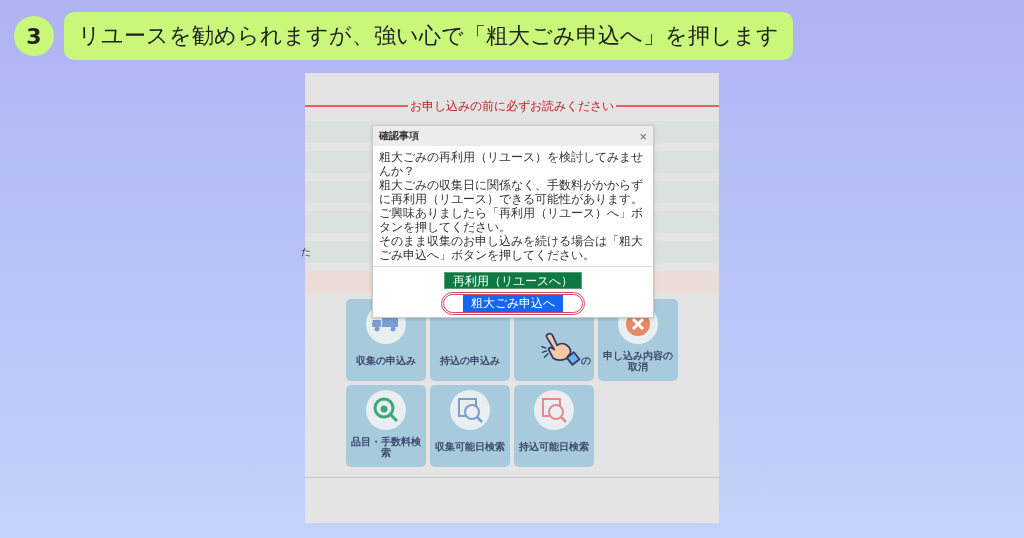  Describe the element at coordinates (511, 164) in the screenshot. I see `dialog-text: 粗大ごみの再利用（リユース）を検討してみませんか？` at that location.